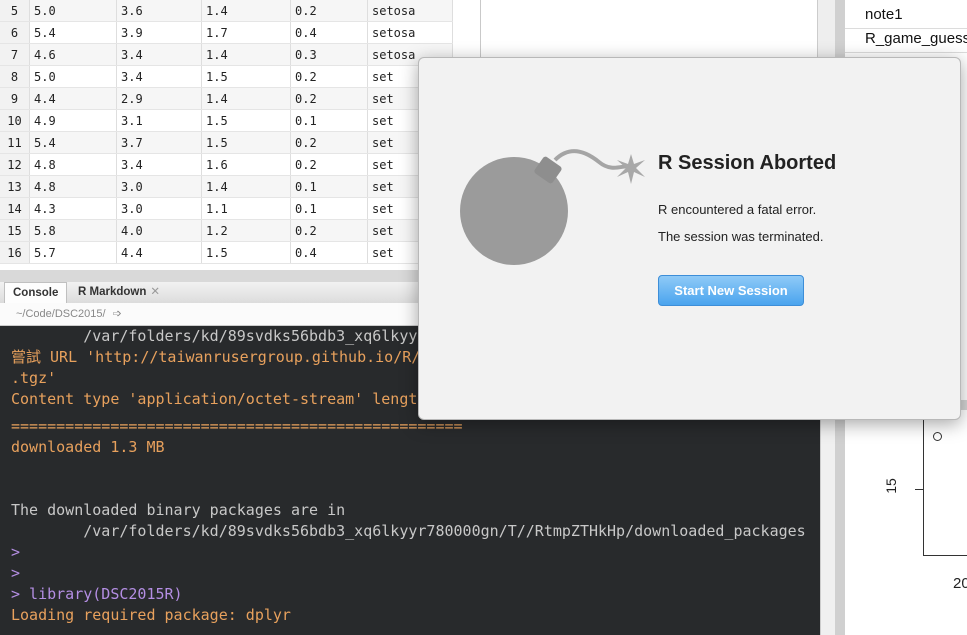  I want to click on tab-console-label: Console, so click(36, 293).